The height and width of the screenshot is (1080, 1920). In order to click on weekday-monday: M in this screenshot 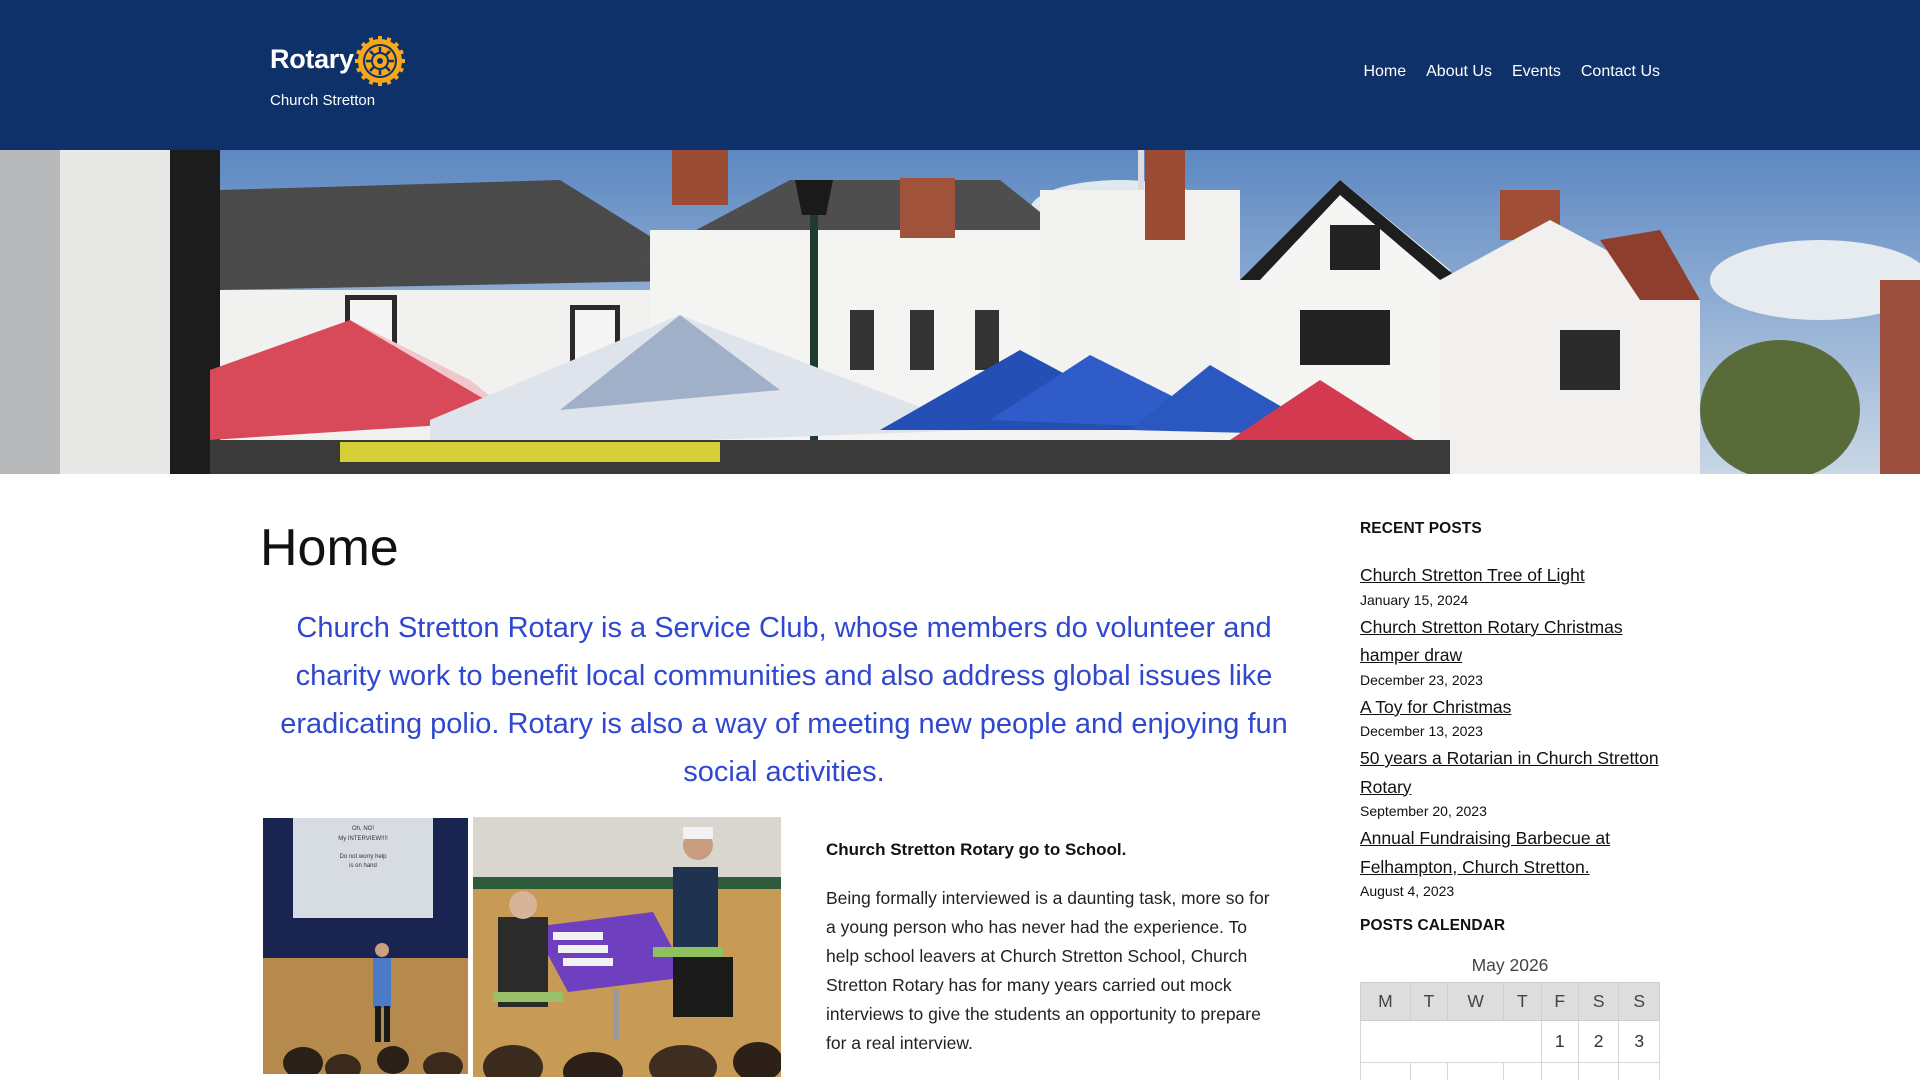, I will do `click(1385, 1001)`.